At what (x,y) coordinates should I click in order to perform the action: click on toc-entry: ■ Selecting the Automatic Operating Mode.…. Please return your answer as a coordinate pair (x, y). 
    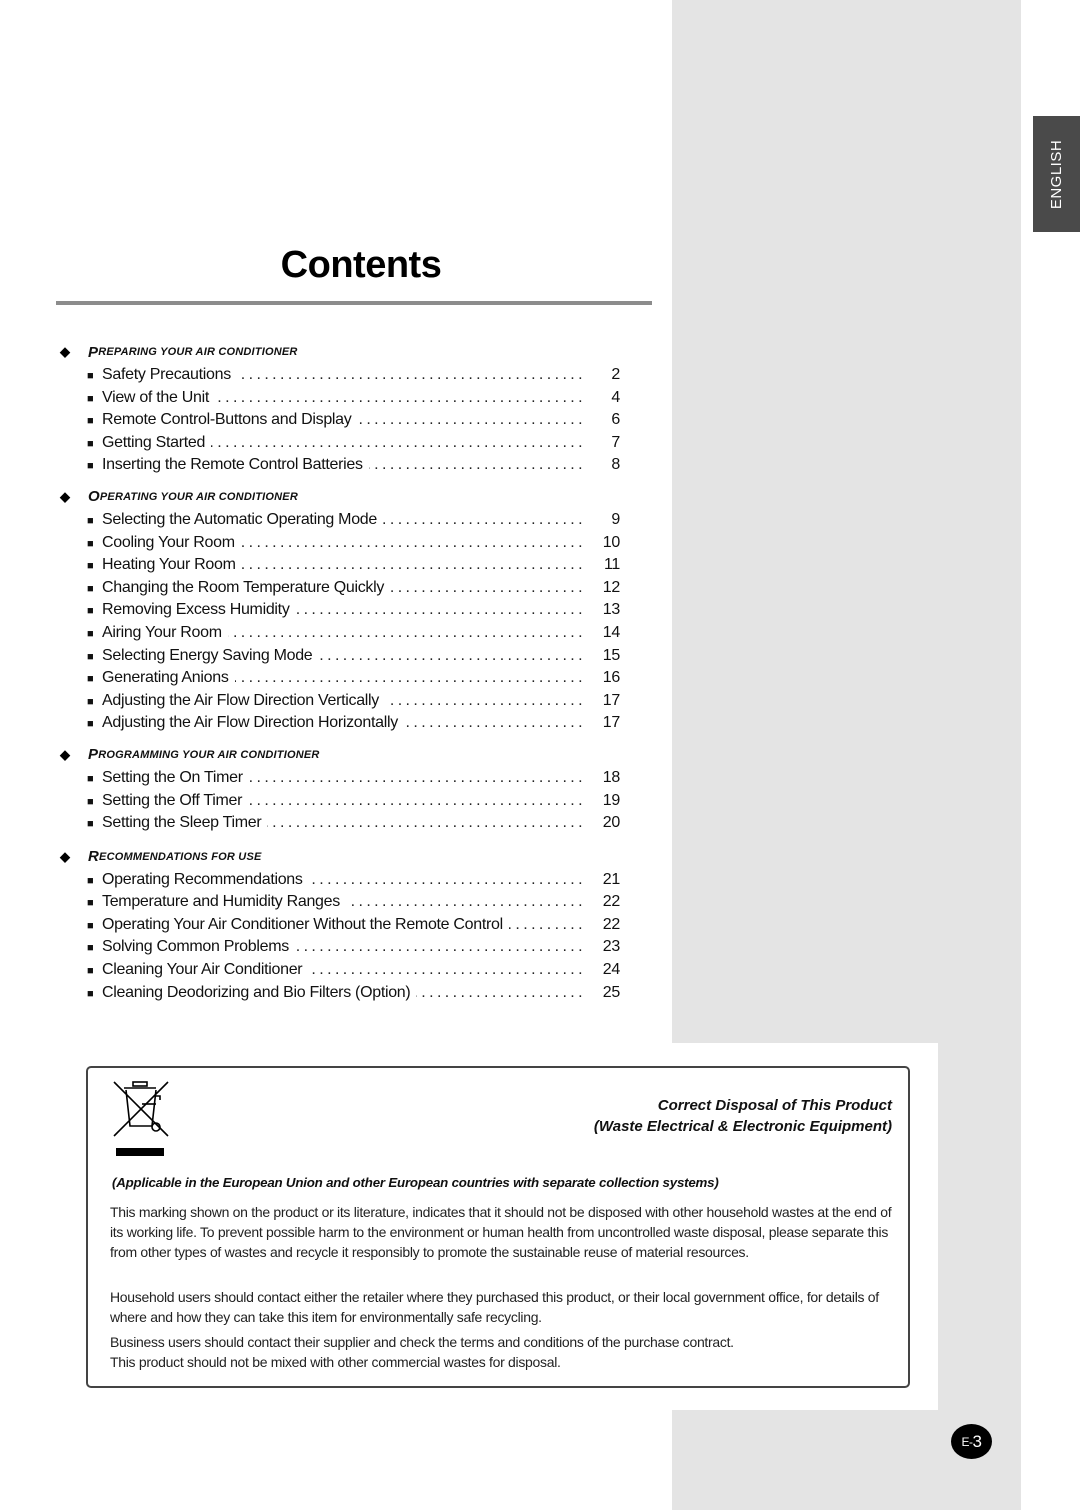
    Looking at the image, I should click on (340, 520).